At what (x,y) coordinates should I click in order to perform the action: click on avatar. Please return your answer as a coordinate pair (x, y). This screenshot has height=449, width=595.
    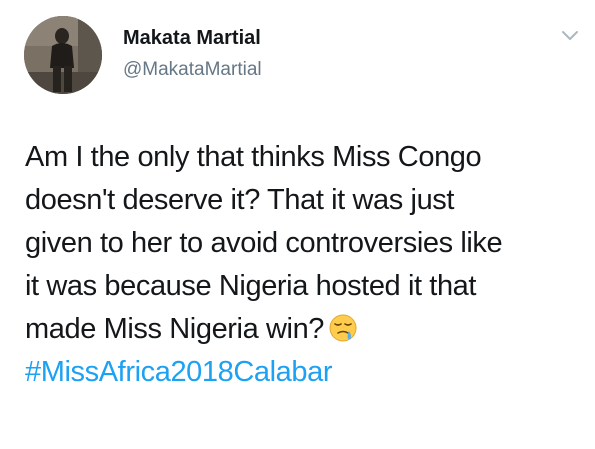
    Looking at the image, I should click on (63, 55).